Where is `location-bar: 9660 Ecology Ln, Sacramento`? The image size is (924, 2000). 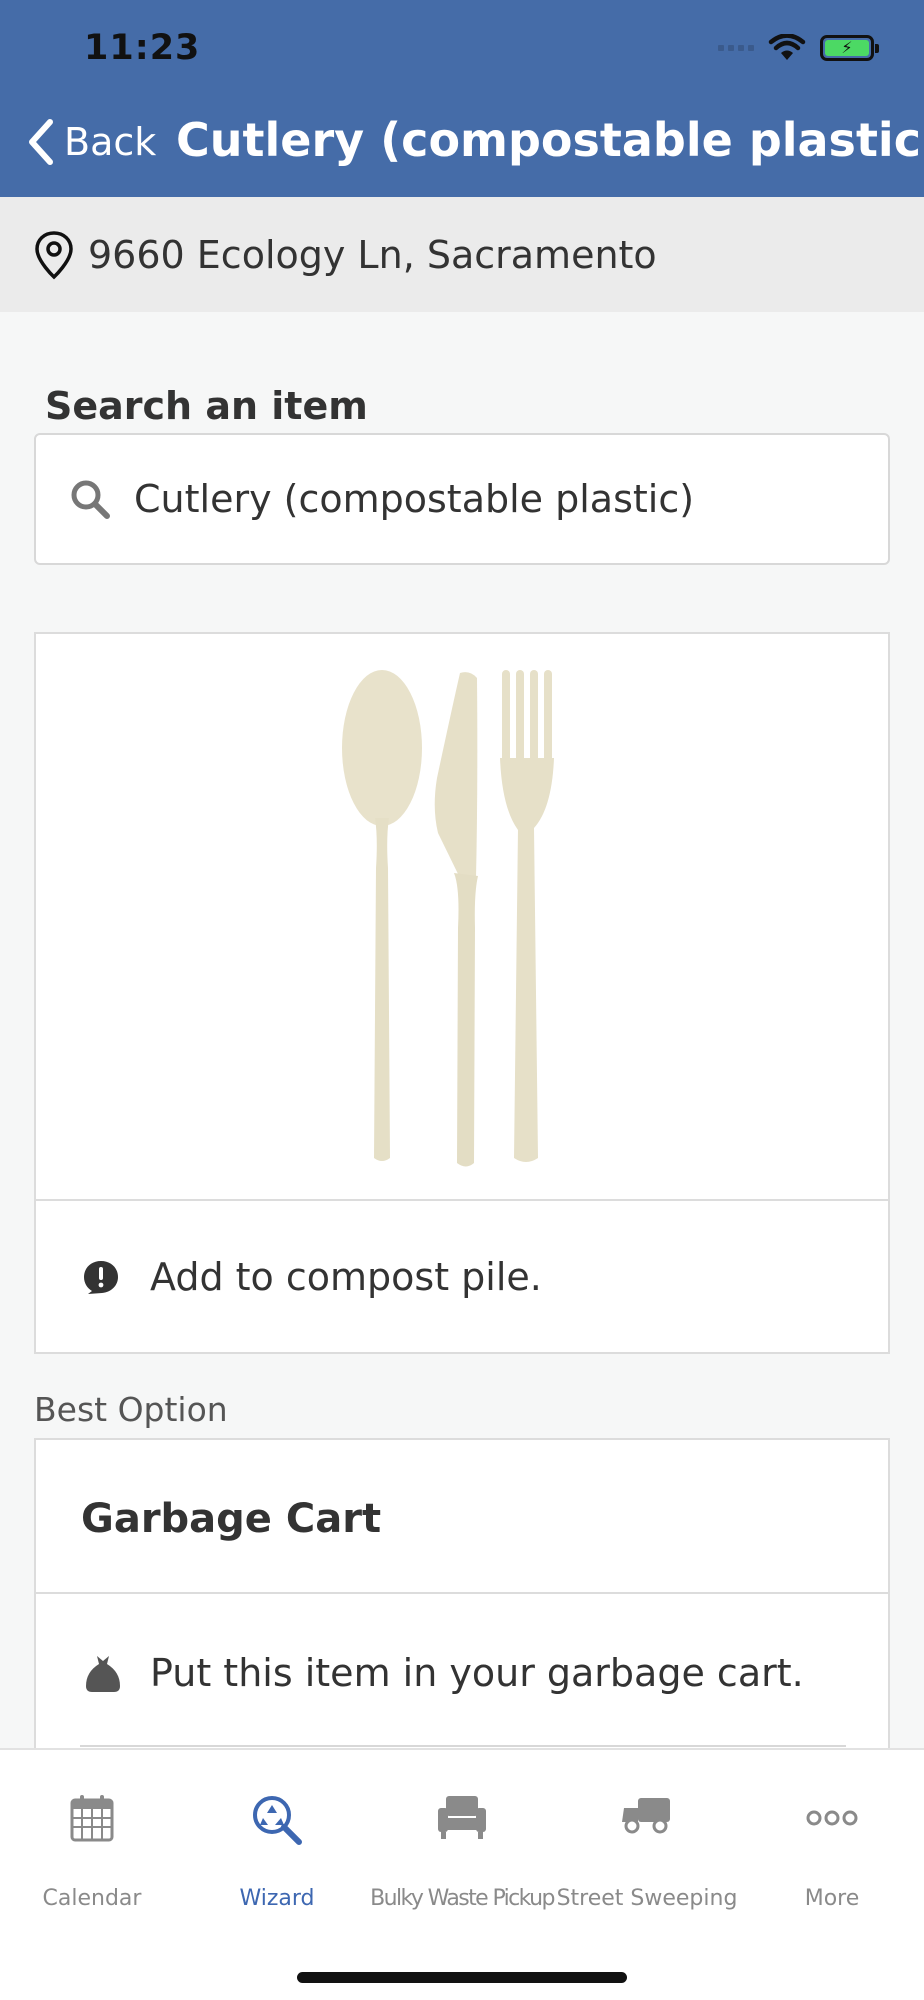
location-bar: 9660 Ecology Ln, Sacramento is located at coordinates (462, 254).